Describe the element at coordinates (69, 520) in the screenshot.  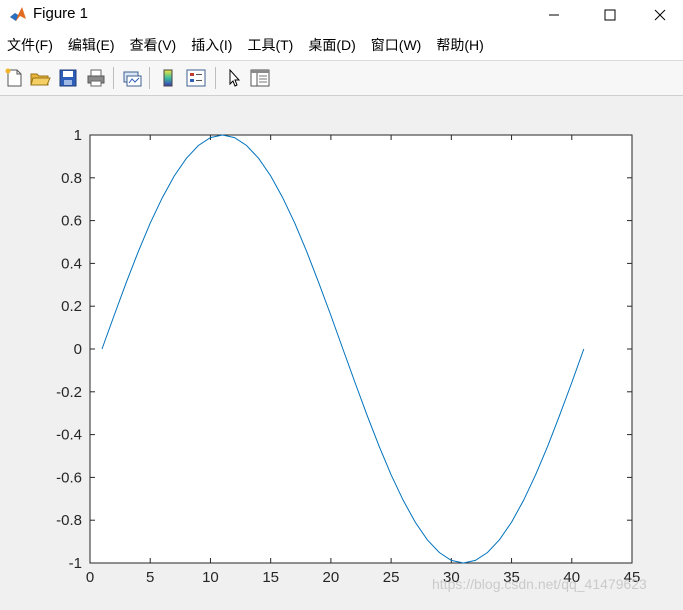
I see `y-tick-label: -0.8` at that location.